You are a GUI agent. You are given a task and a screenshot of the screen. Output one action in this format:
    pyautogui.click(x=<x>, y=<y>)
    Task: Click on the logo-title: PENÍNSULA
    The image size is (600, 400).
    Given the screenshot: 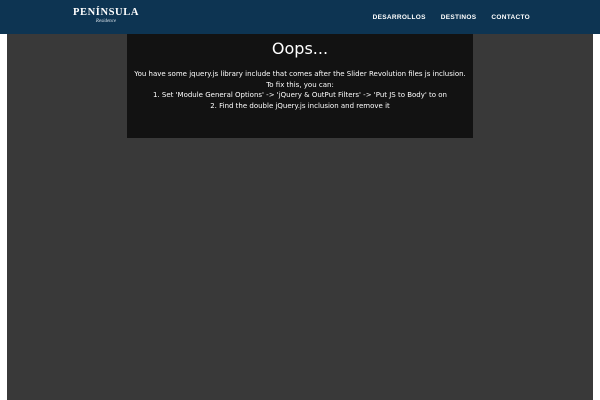 What is the action you would take?
    pyautogui.click(x=106, y=12)
    